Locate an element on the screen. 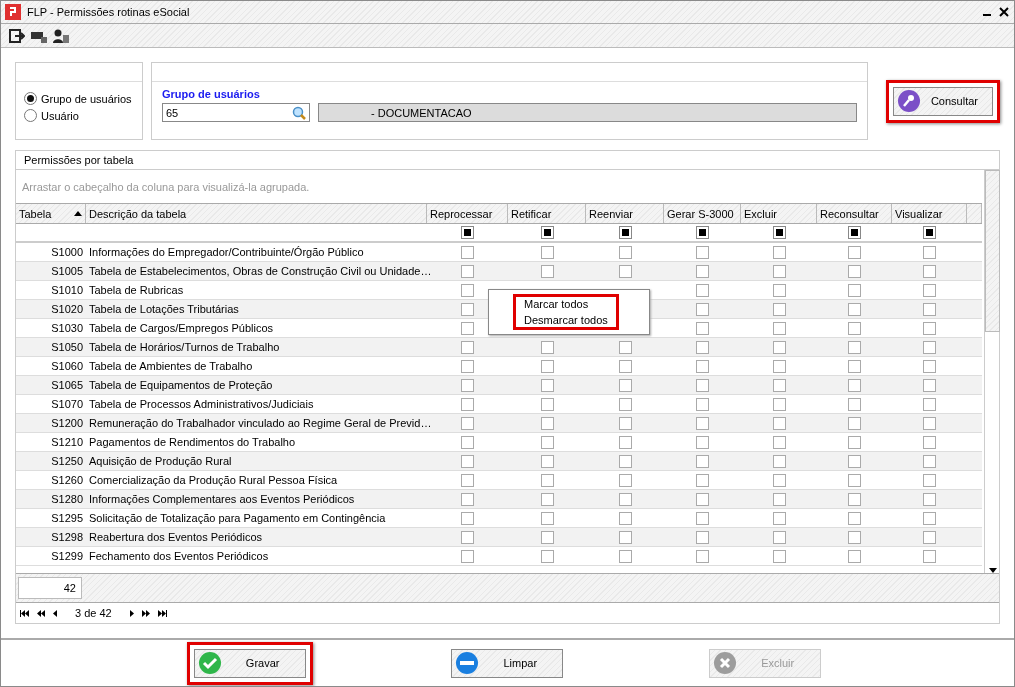 The image size is (1015, 687). save-button: Gravar is located at coordinates (249, 663).